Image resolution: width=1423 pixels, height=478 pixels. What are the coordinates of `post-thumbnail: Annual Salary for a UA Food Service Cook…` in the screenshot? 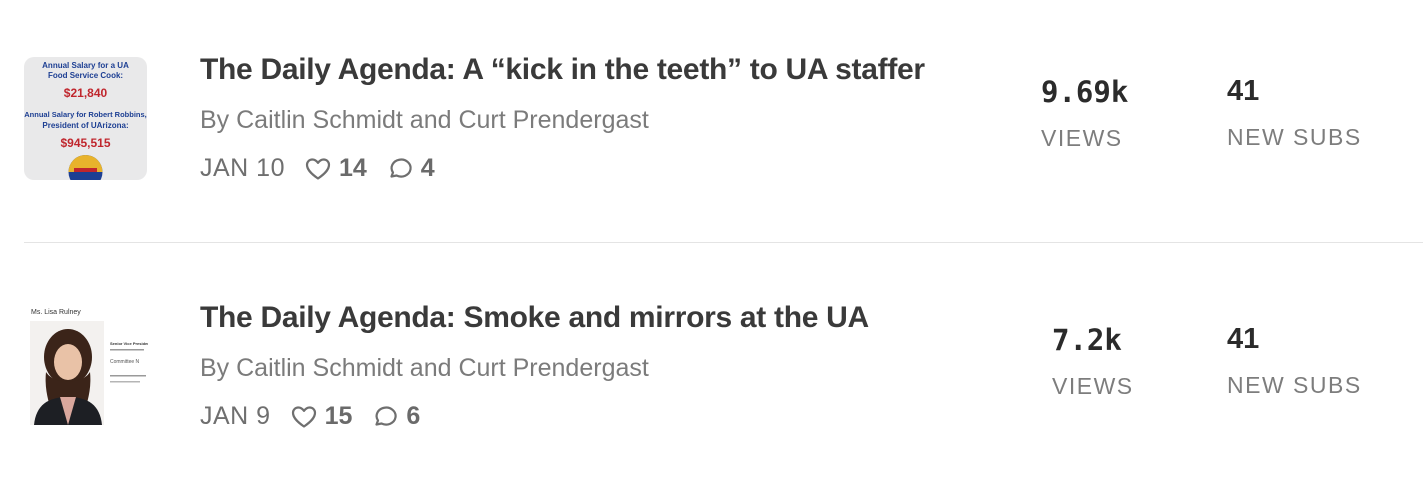 It's located at (85, 118).